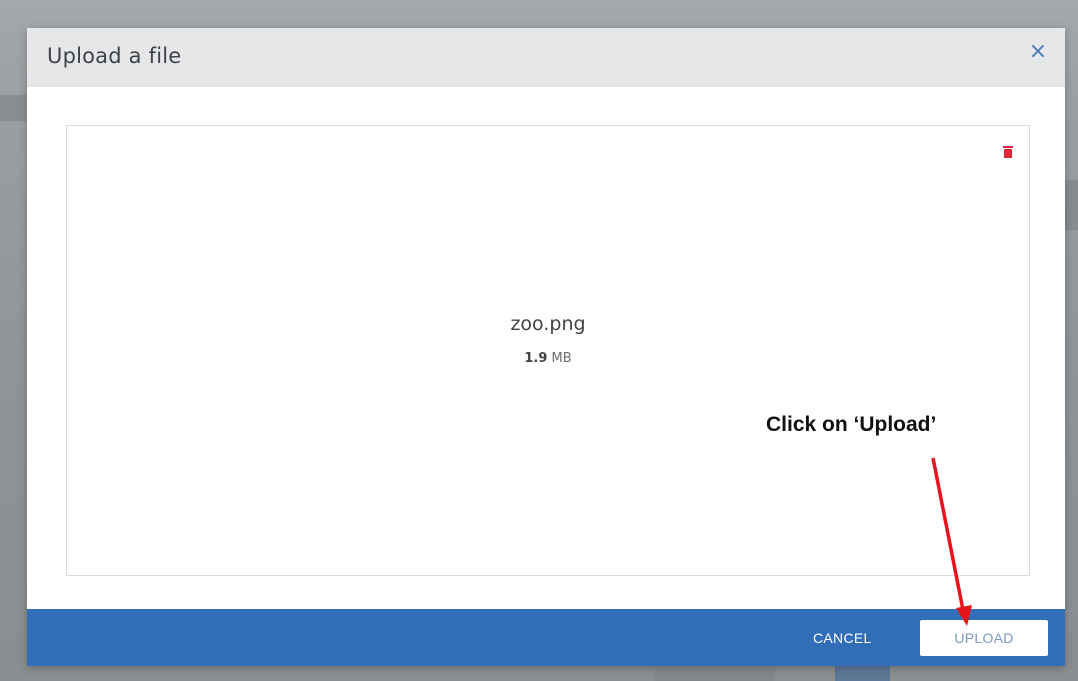  I want to click on file-size: 1.9 MB, so click(548, 358).